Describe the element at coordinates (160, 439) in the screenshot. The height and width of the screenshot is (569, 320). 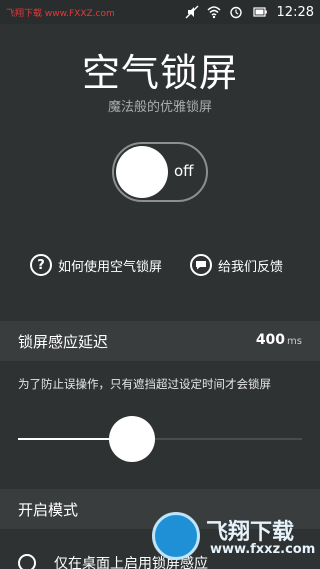
I see `delay-slider-track` at that location.